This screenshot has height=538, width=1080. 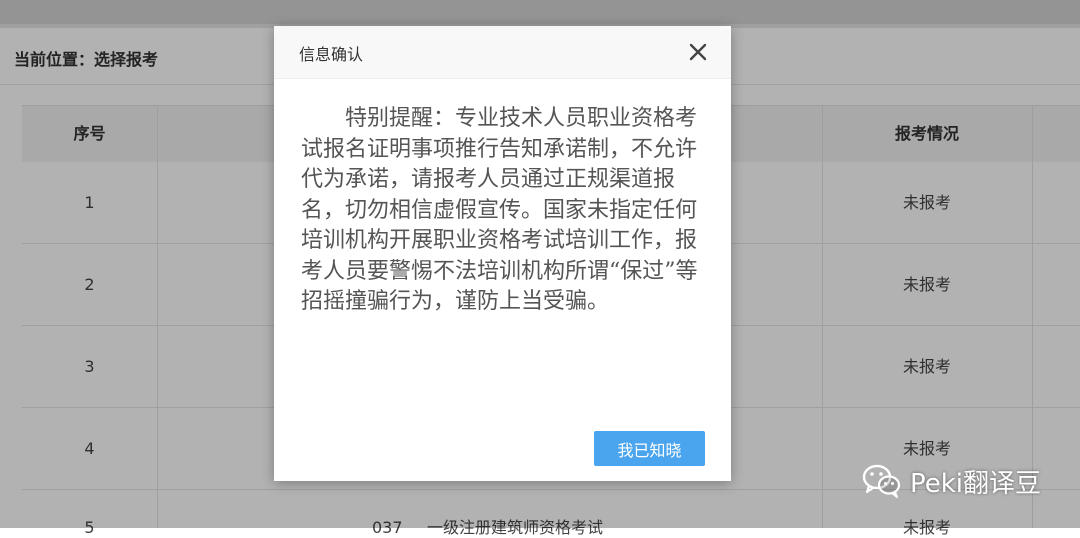 I want to click on dialog-header: 信息确认, so click(x=502, y=52).